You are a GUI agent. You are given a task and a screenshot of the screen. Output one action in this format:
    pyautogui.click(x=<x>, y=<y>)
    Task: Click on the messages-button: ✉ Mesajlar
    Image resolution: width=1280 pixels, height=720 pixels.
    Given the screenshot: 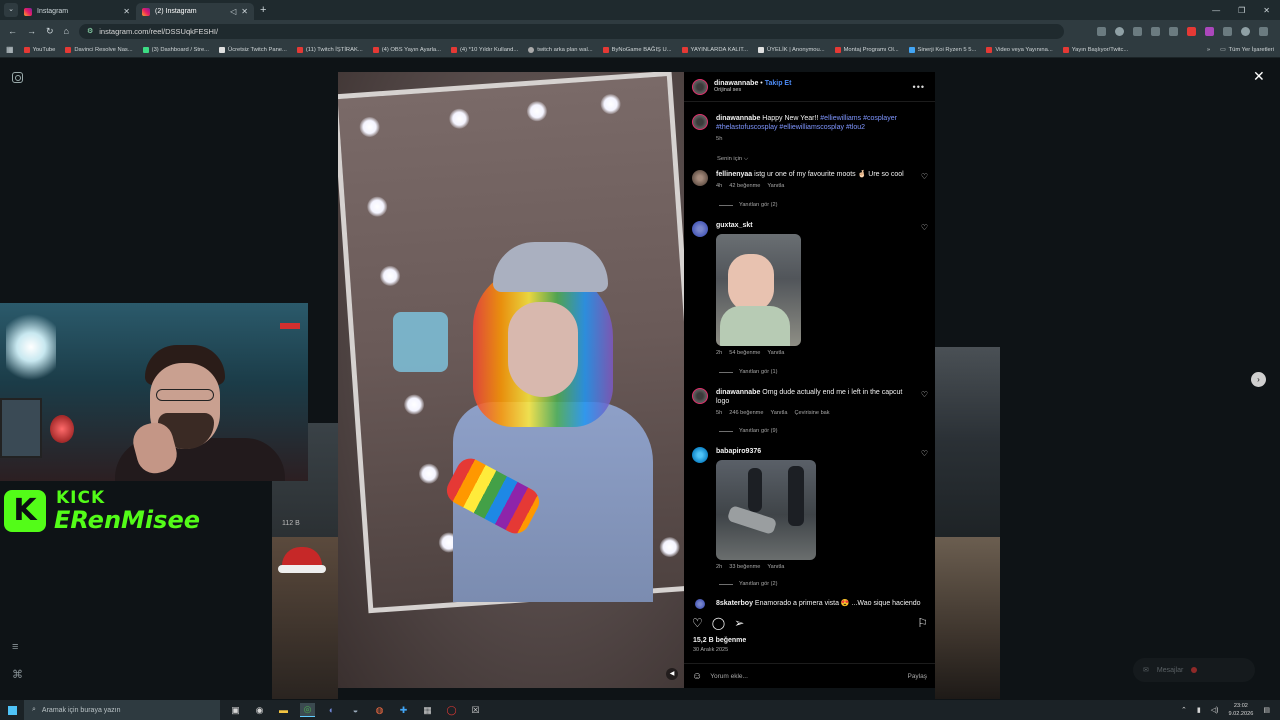 What is the action you would take?
    pyautogui.click(x=1194, y=670)
    